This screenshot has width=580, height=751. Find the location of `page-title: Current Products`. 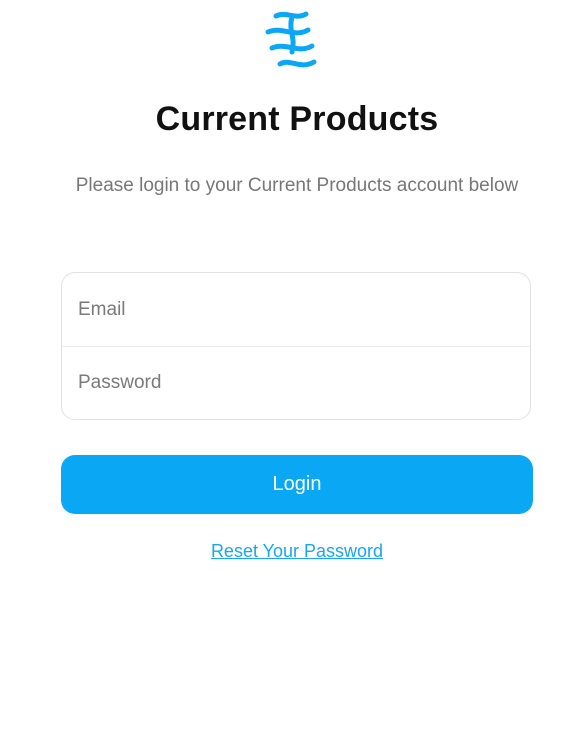

page-title: Current Products is located at coordinates (297, 119).